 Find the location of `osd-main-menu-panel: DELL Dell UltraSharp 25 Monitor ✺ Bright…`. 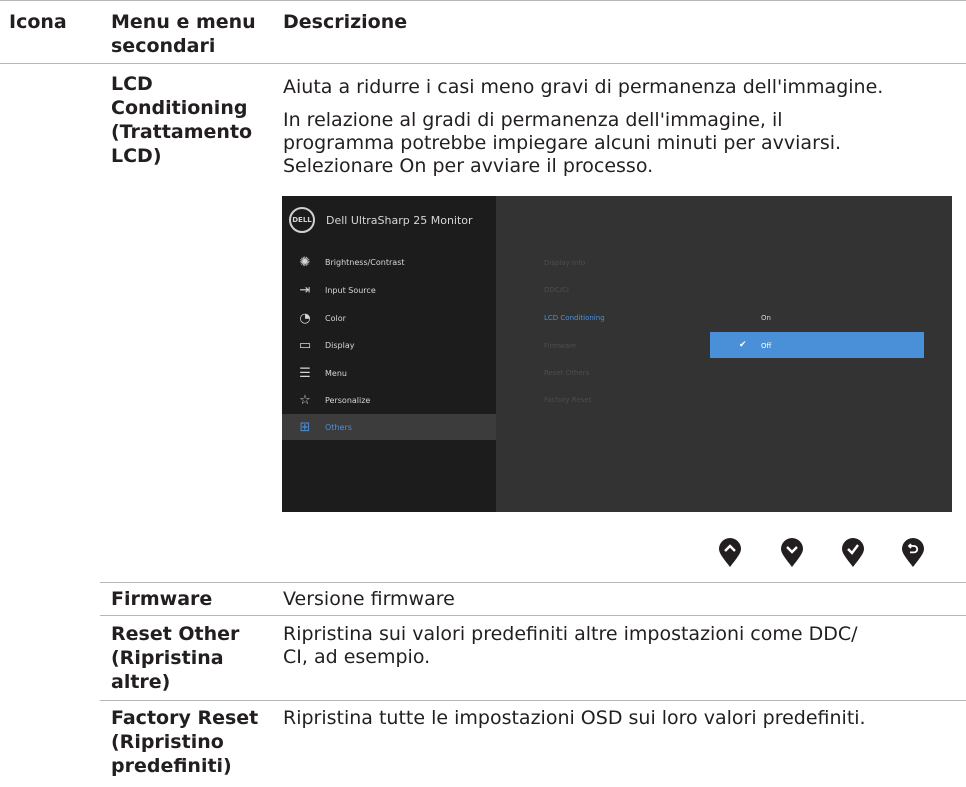

osd-main-menu-panel: DELL Dell UltraSharp 25 Monitor ✺ Bright… is located at coordinates (389, 354).